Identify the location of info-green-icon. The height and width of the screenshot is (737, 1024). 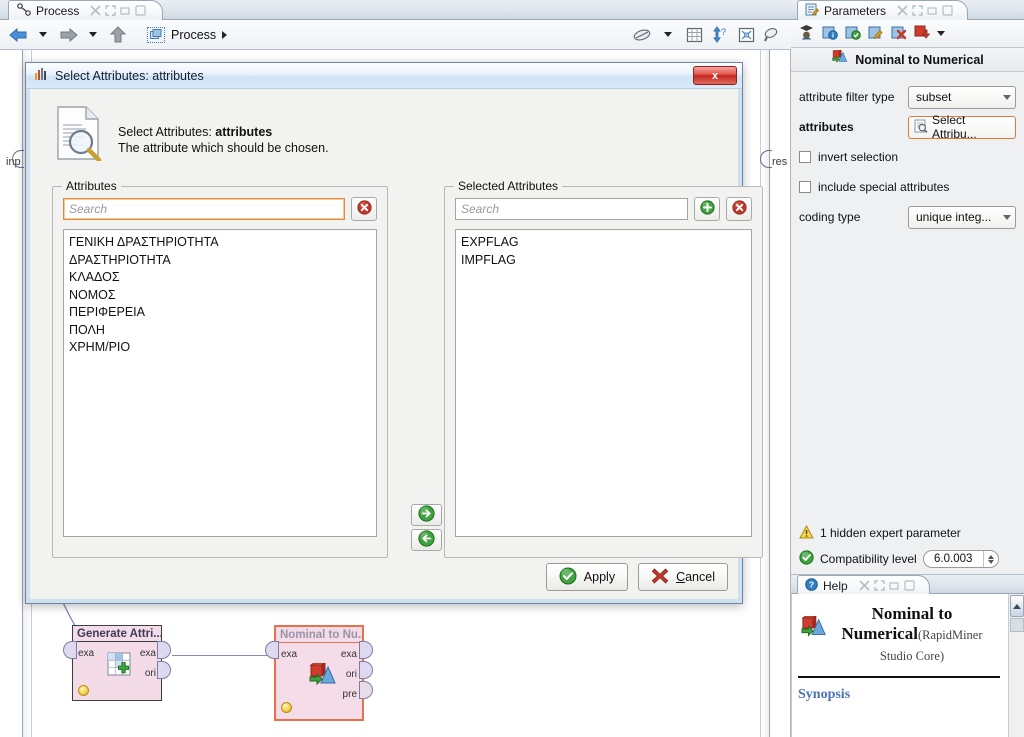
(853, 34).